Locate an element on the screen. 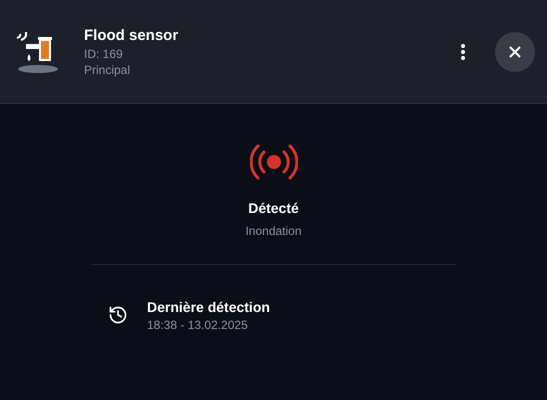 The height and width of the screenshot is (400, 547). close-button is located at coordinates (515, 52).